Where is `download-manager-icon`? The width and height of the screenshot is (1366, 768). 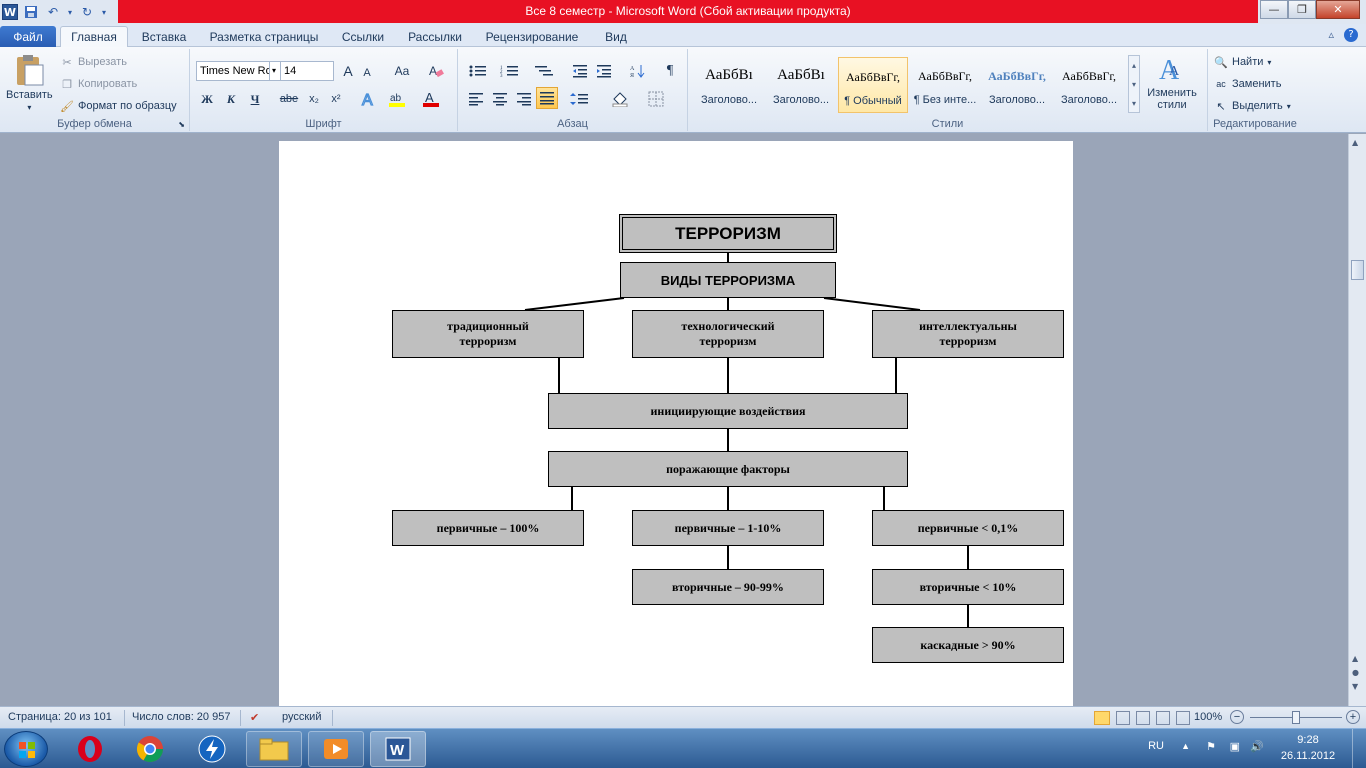
download-manager-icon is located at coordinates (212, 749).